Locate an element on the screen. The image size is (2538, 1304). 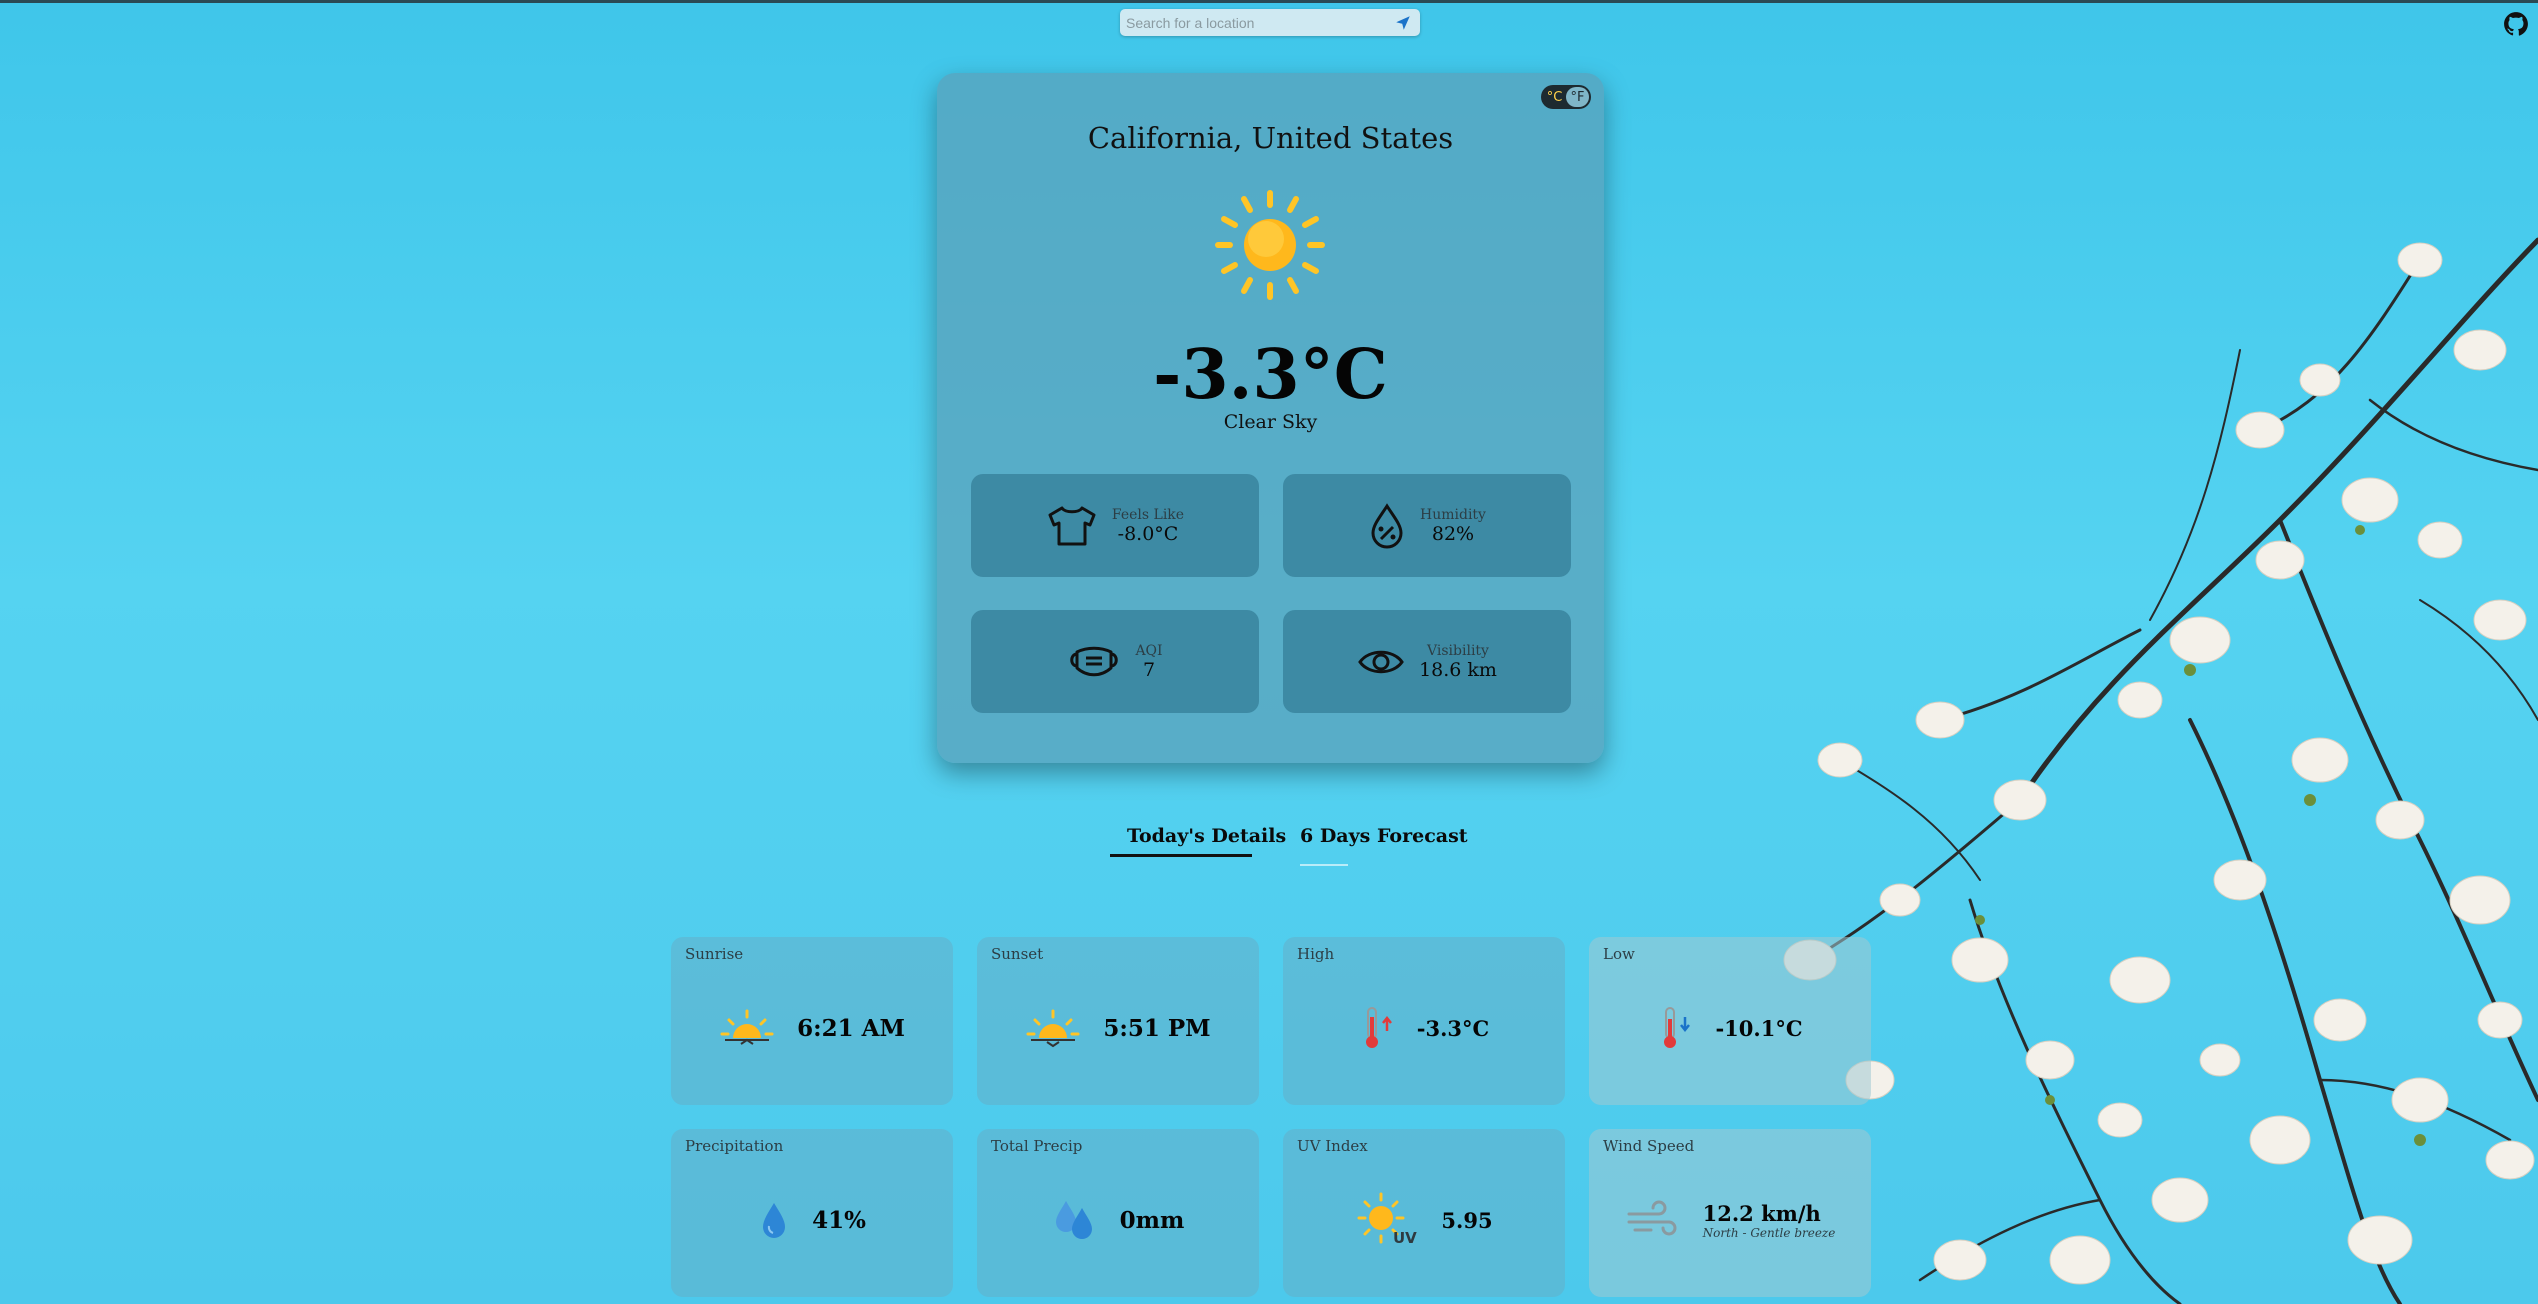
wind-speed-value: 12.2 km/h is located at coordinates (1761, 1213).